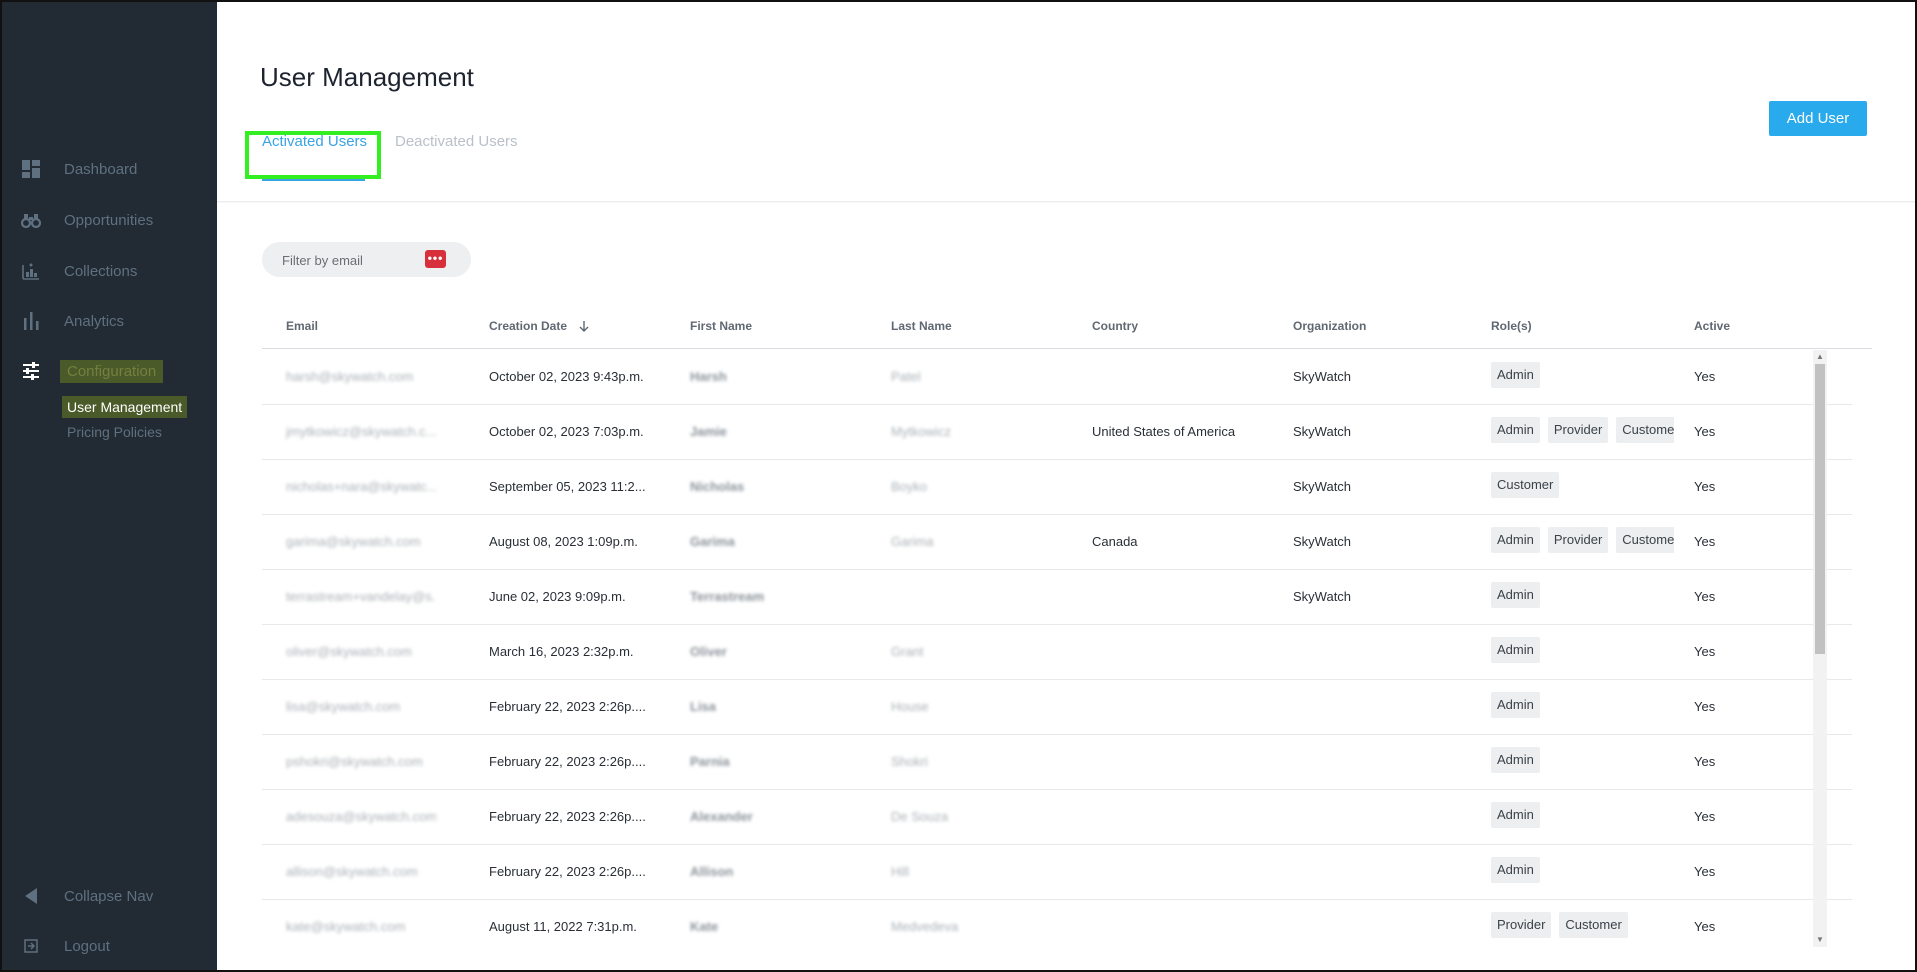 This screenshot has height=972, width=1917. I want to click on dashboard-icon, so click(31, 169).